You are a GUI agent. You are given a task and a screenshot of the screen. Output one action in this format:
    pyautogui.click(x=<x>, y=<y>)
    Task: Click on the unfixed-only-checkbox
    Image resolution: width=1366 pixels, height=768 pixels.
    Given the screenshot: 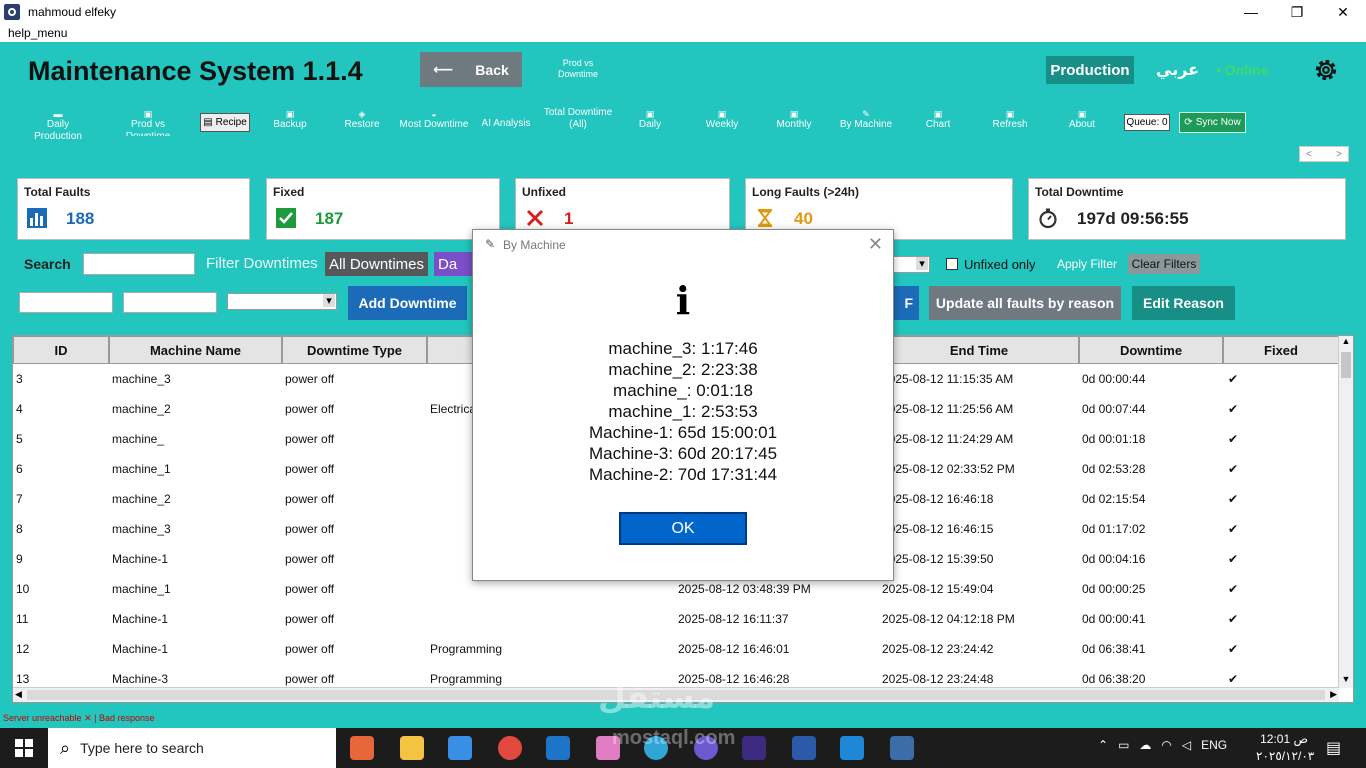 What is the action you would take?
    pyautogui.click(x=952, y=264)
    